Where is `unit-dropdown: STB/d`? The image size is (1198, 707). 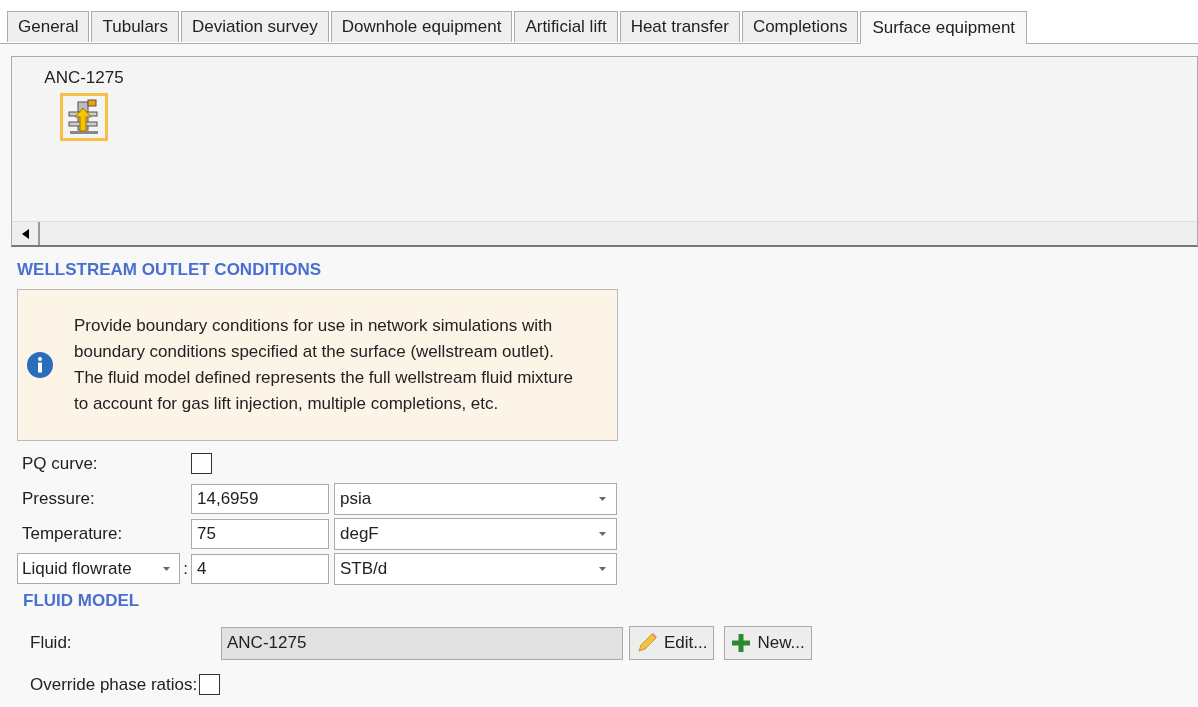 unit-dropdown: STB/d is located at coordinates (475, 568).